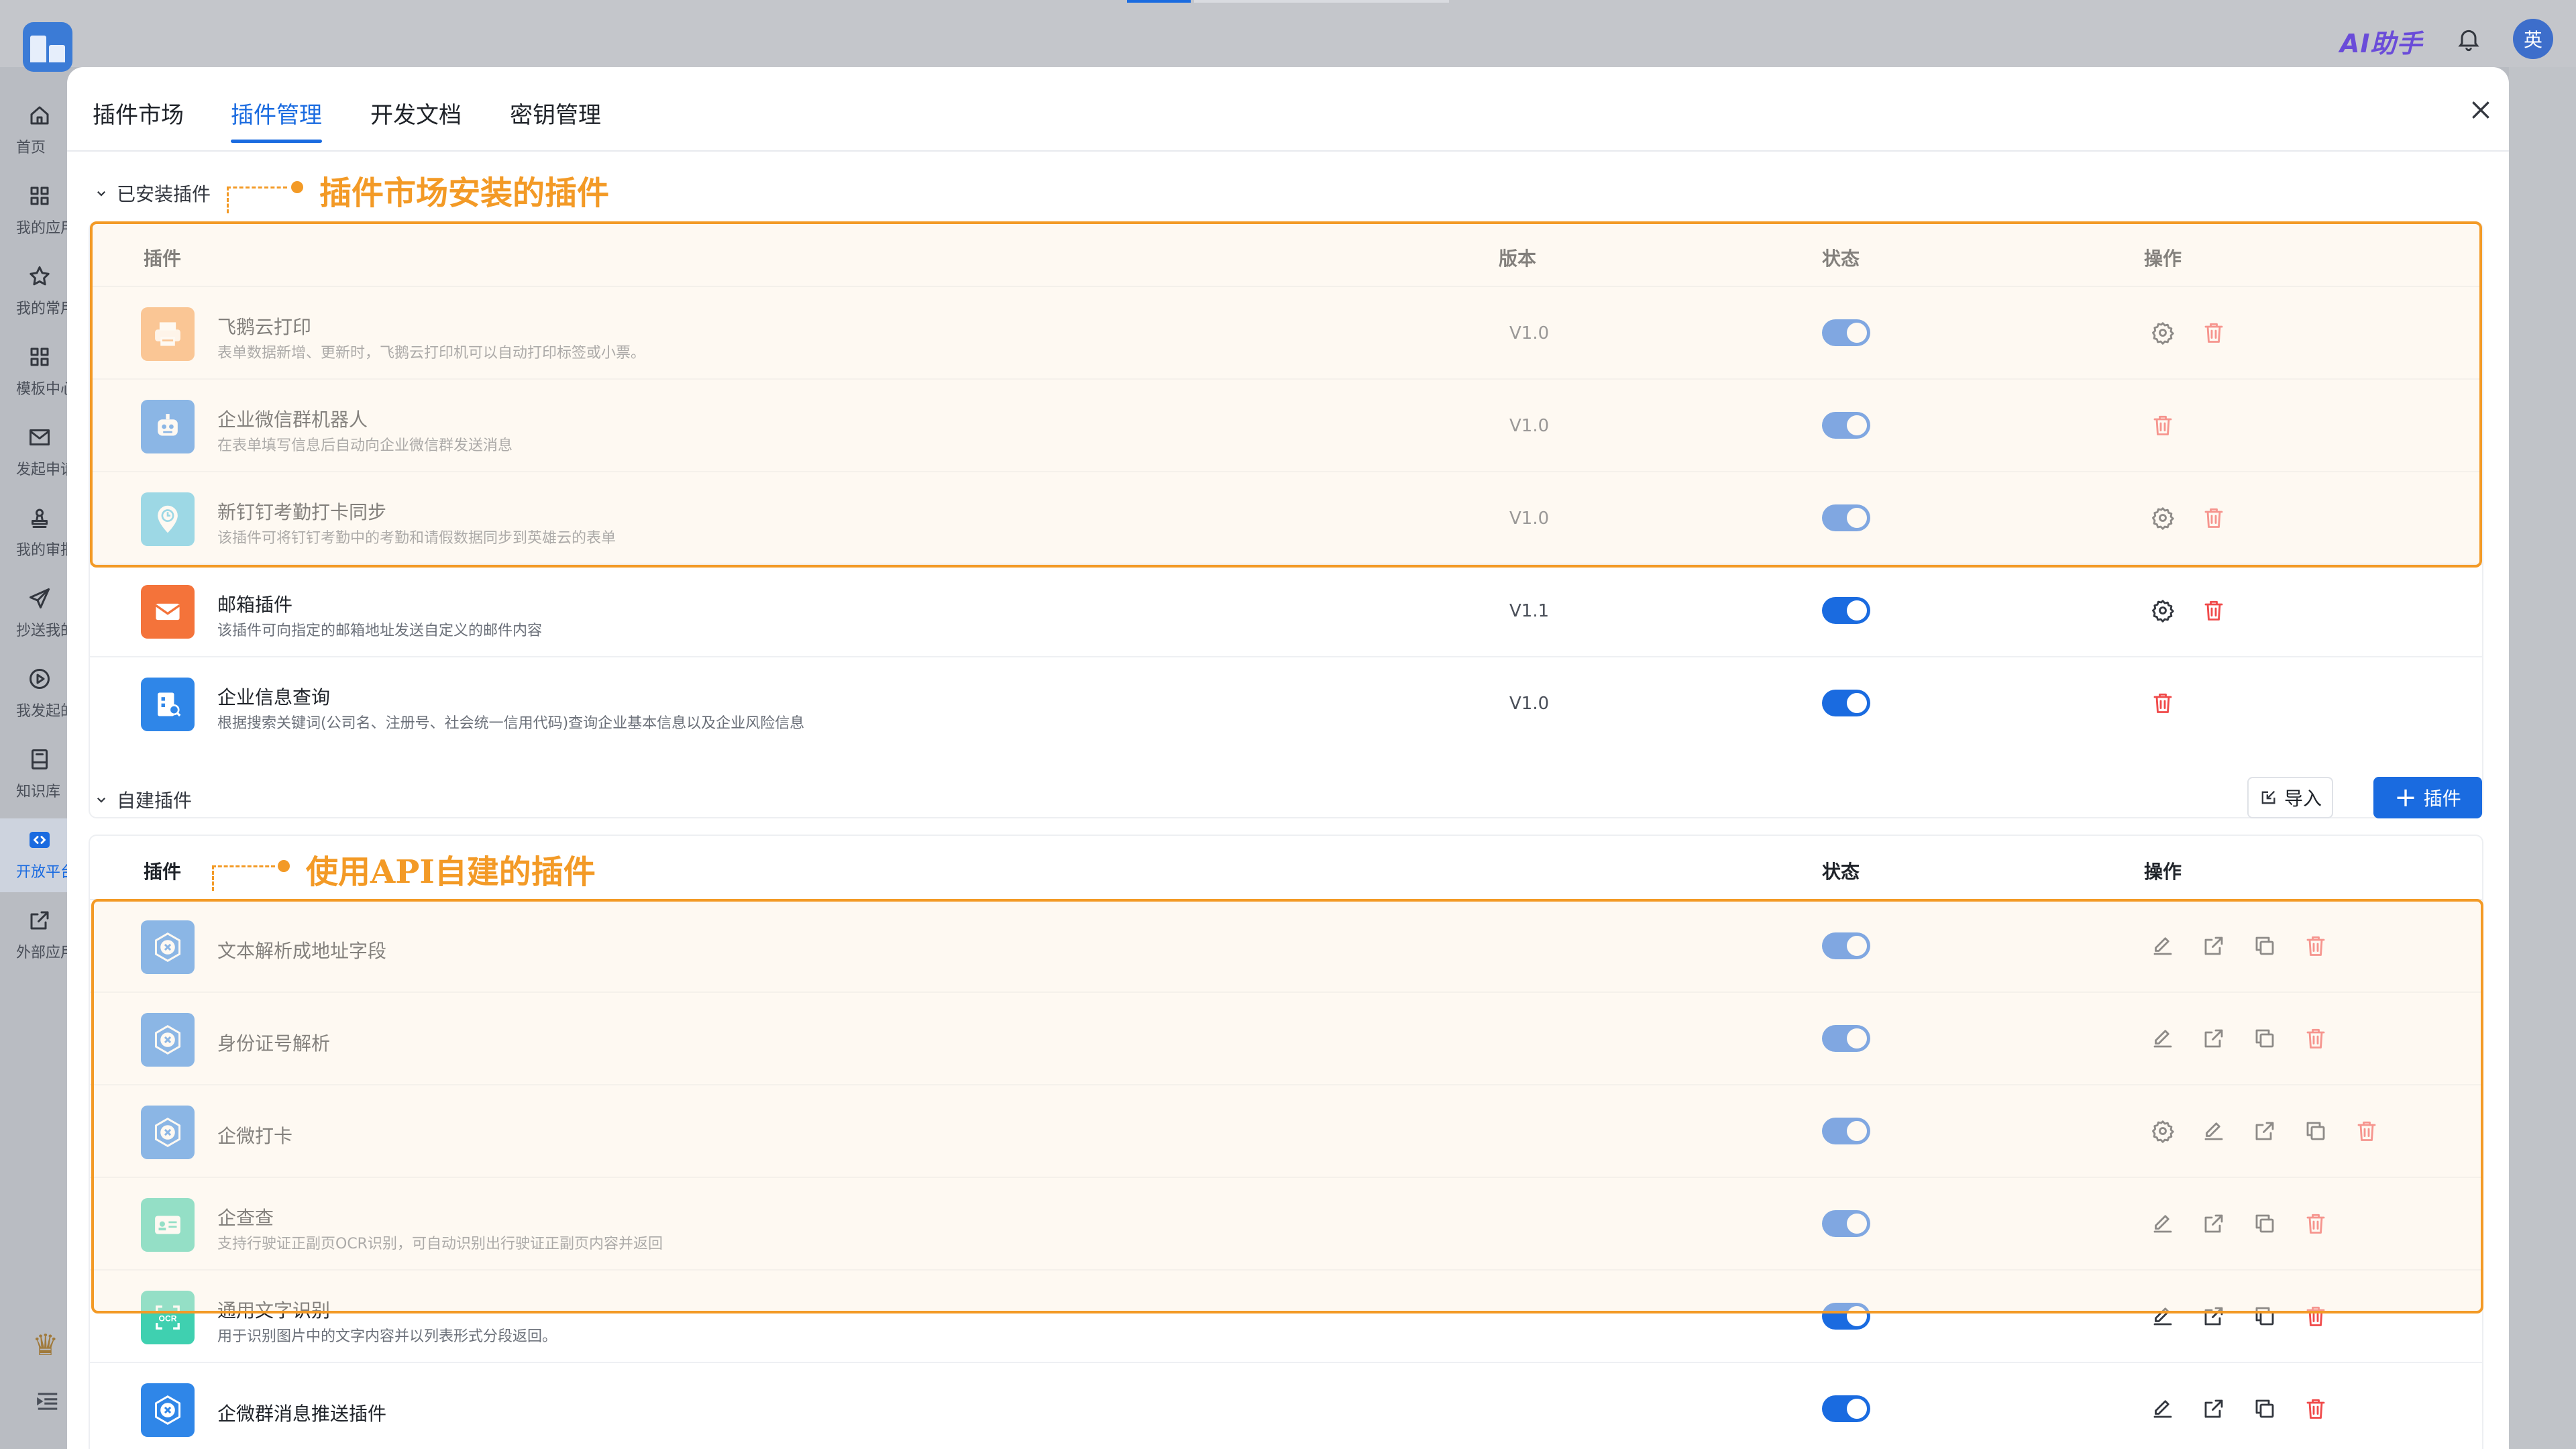 This screenshot has width=2576, height=1449. Describe the element at coordinates (33, 614) in the screenshot. I see `sidebar-item-send: 抄送我的` at that location.